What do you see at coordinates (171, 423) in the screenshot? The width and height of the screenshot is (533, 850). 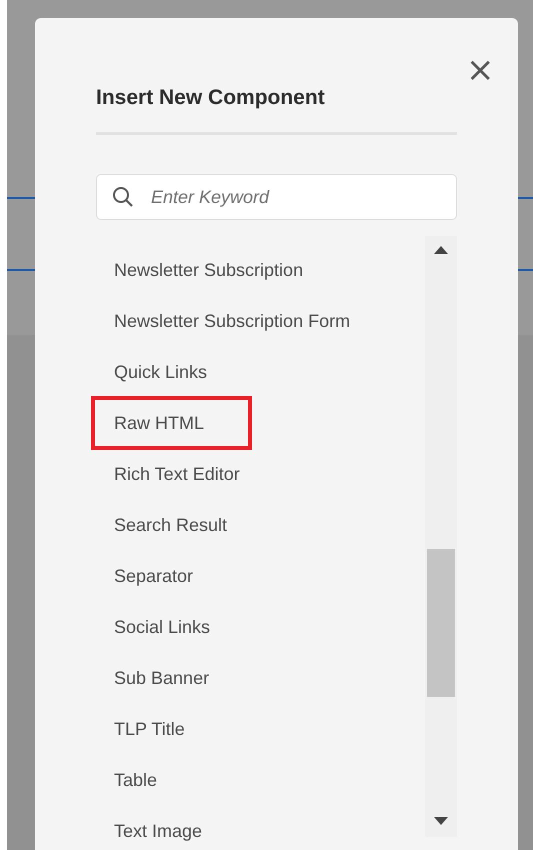 I see `component-item: Raw HTML` at bounding box center [171, 423].